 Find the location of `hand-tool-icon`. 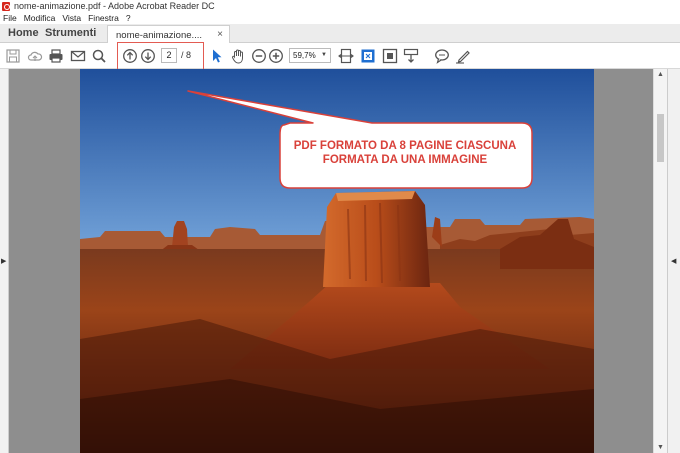

hand-tool-icon is located at coordinates (238, 56).